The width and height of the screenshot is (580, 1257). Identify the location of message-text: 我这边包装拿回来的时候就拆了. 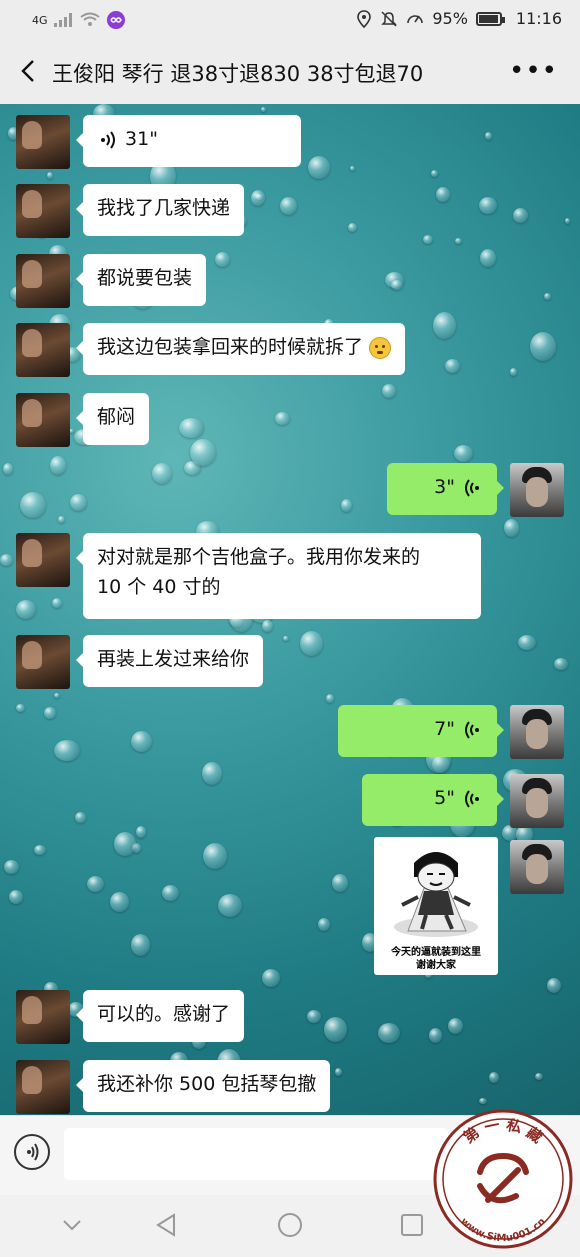
(230, 347).